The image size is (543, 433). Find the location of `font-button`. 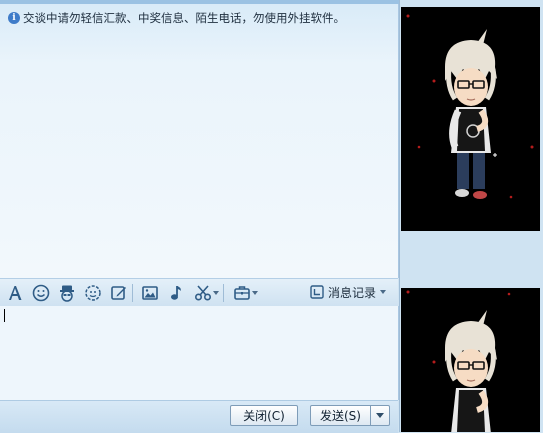

font-button is located at coordinates (15, 293).